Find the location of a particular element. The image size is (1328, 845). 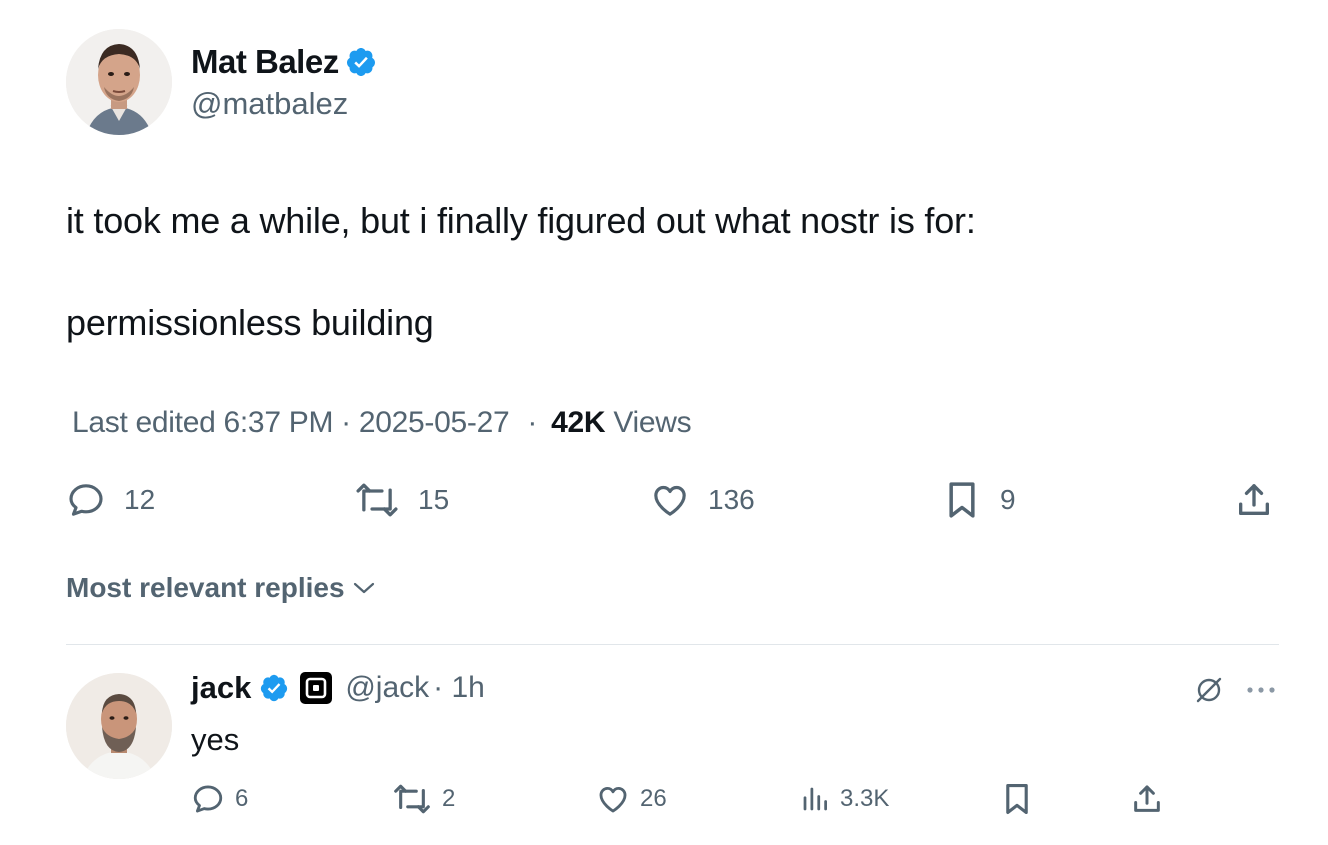

reply-author-handle: @jack is located at coordinates (387, 688).